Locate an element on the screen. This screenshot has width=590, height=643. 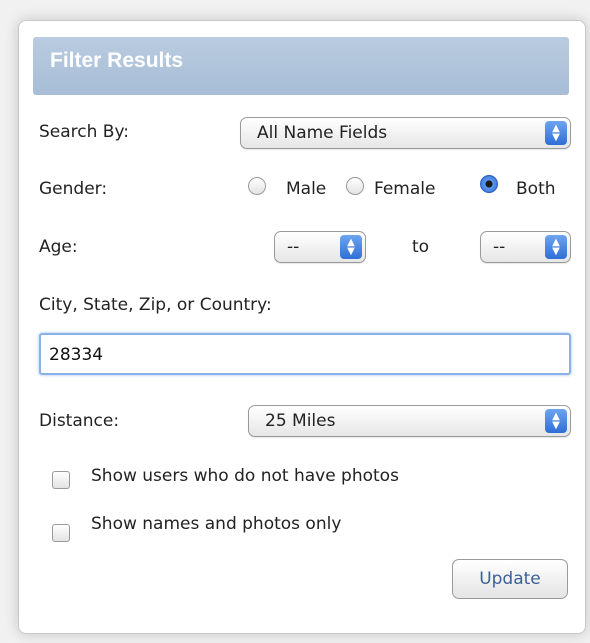
age-from-value: -- is located at coordinates (293, 247).